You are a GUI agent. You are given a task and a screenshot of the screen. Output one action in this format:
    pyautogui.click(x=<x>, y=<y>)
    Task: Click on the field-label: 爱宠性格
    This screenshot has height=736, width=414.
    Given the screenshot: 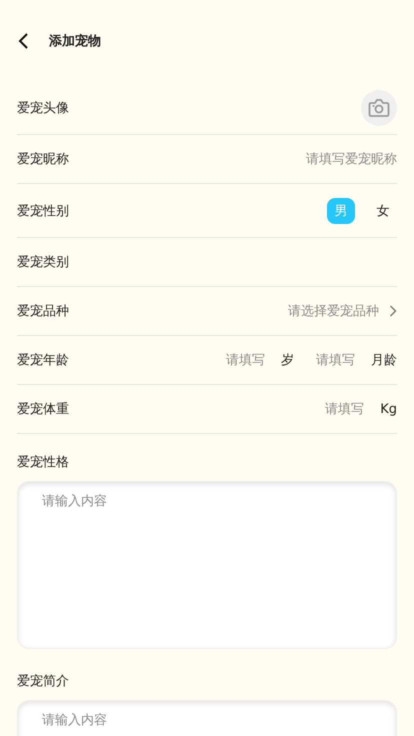 What is the action you would take?
    pyautogui.click(x=43, y=462)
    